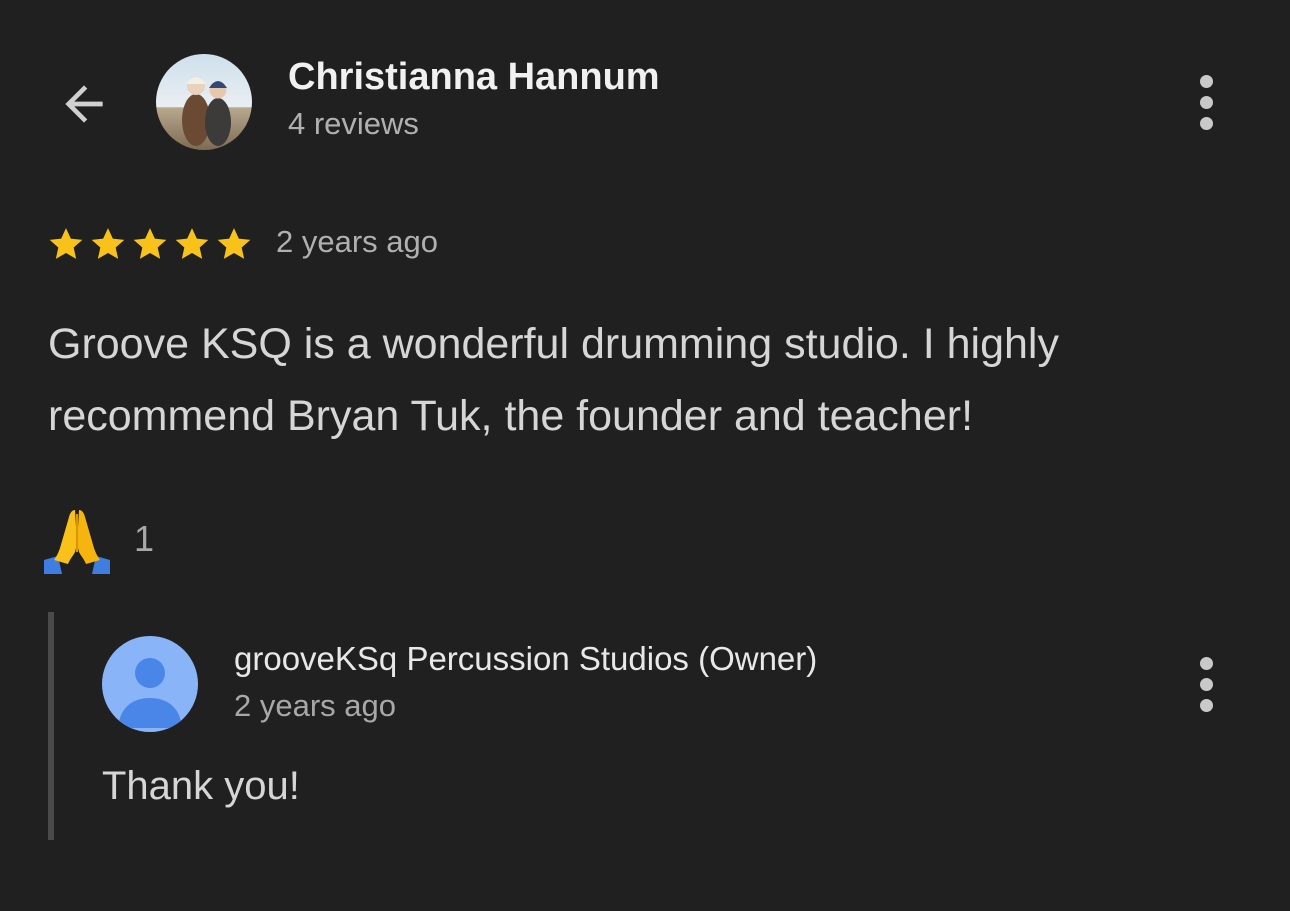 This screenshot has width=1290, height=911. What do you see at coordinates (201, 786) in the screenshot?
I see `owner-reply-text: Thank you!` at bounding box center [201, 786].